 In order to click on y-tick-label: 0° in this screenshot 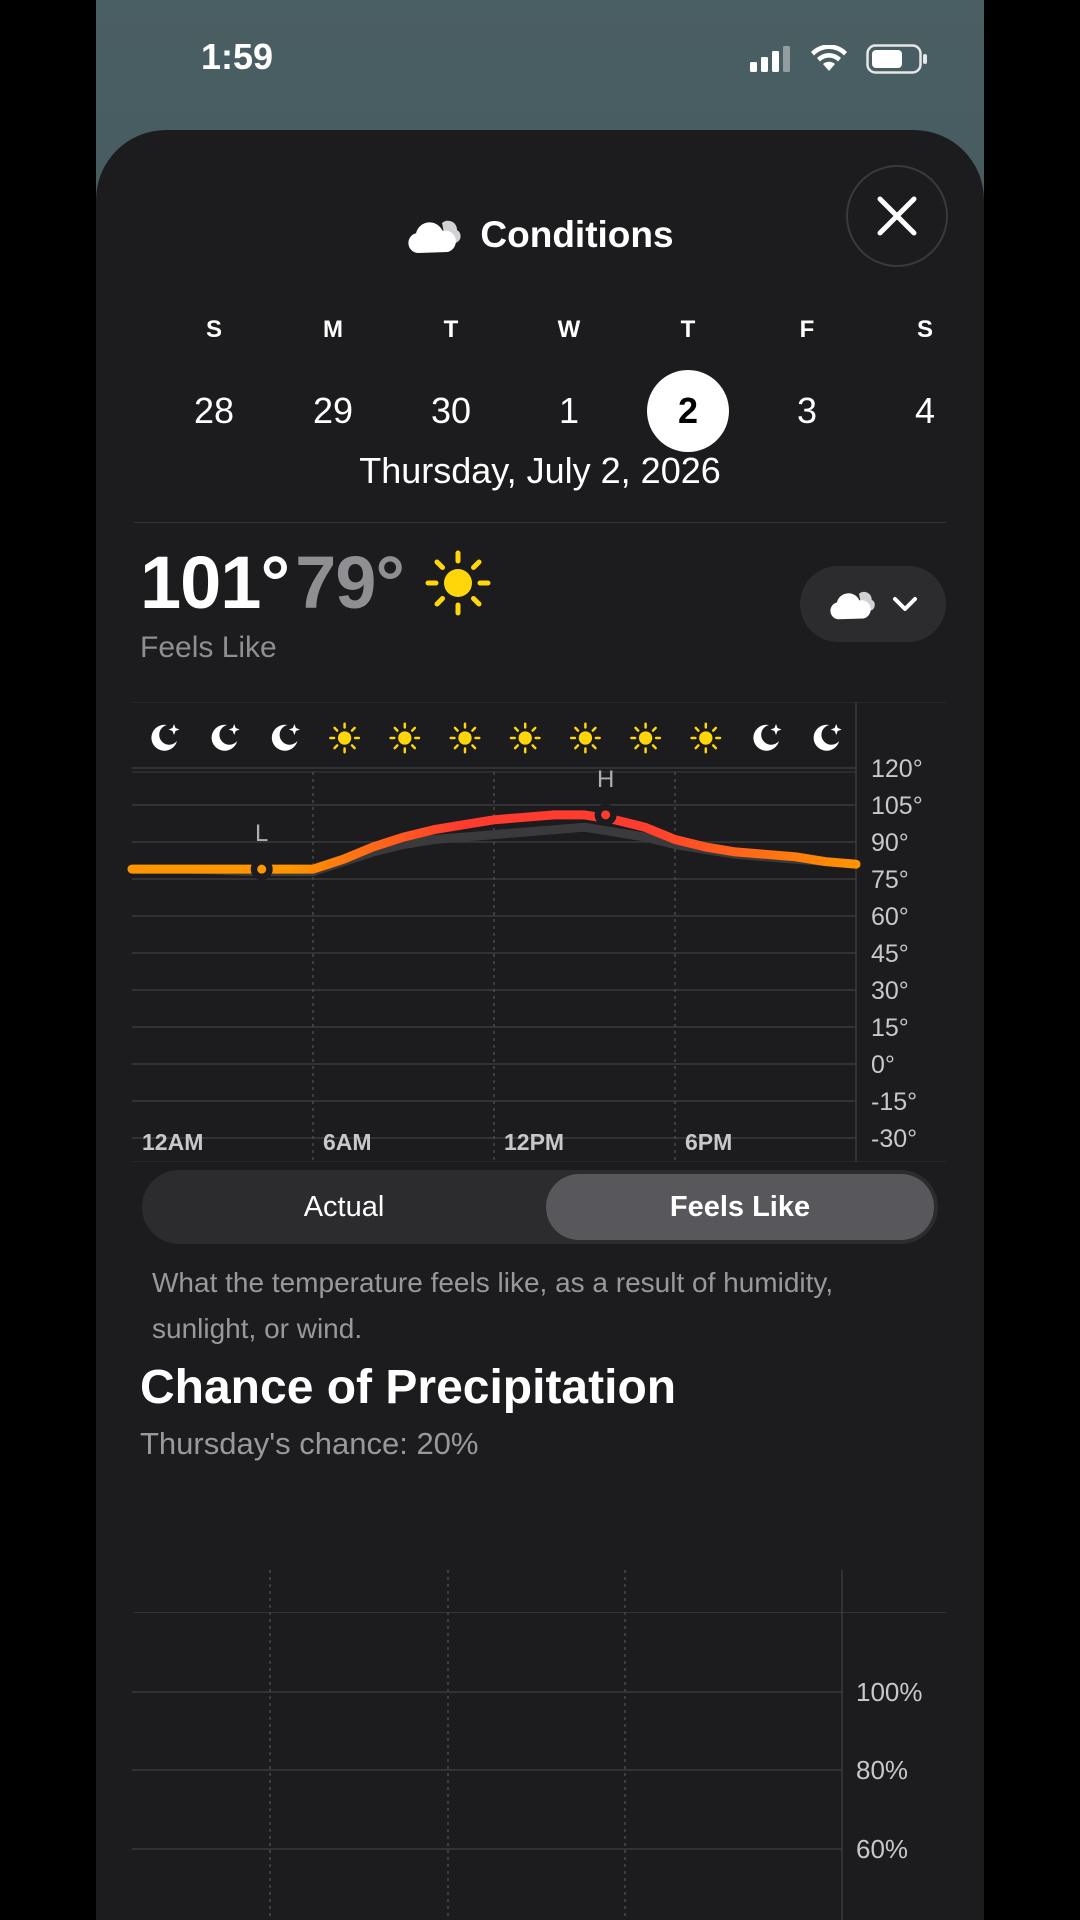, I will do `click(883, 1065)`.